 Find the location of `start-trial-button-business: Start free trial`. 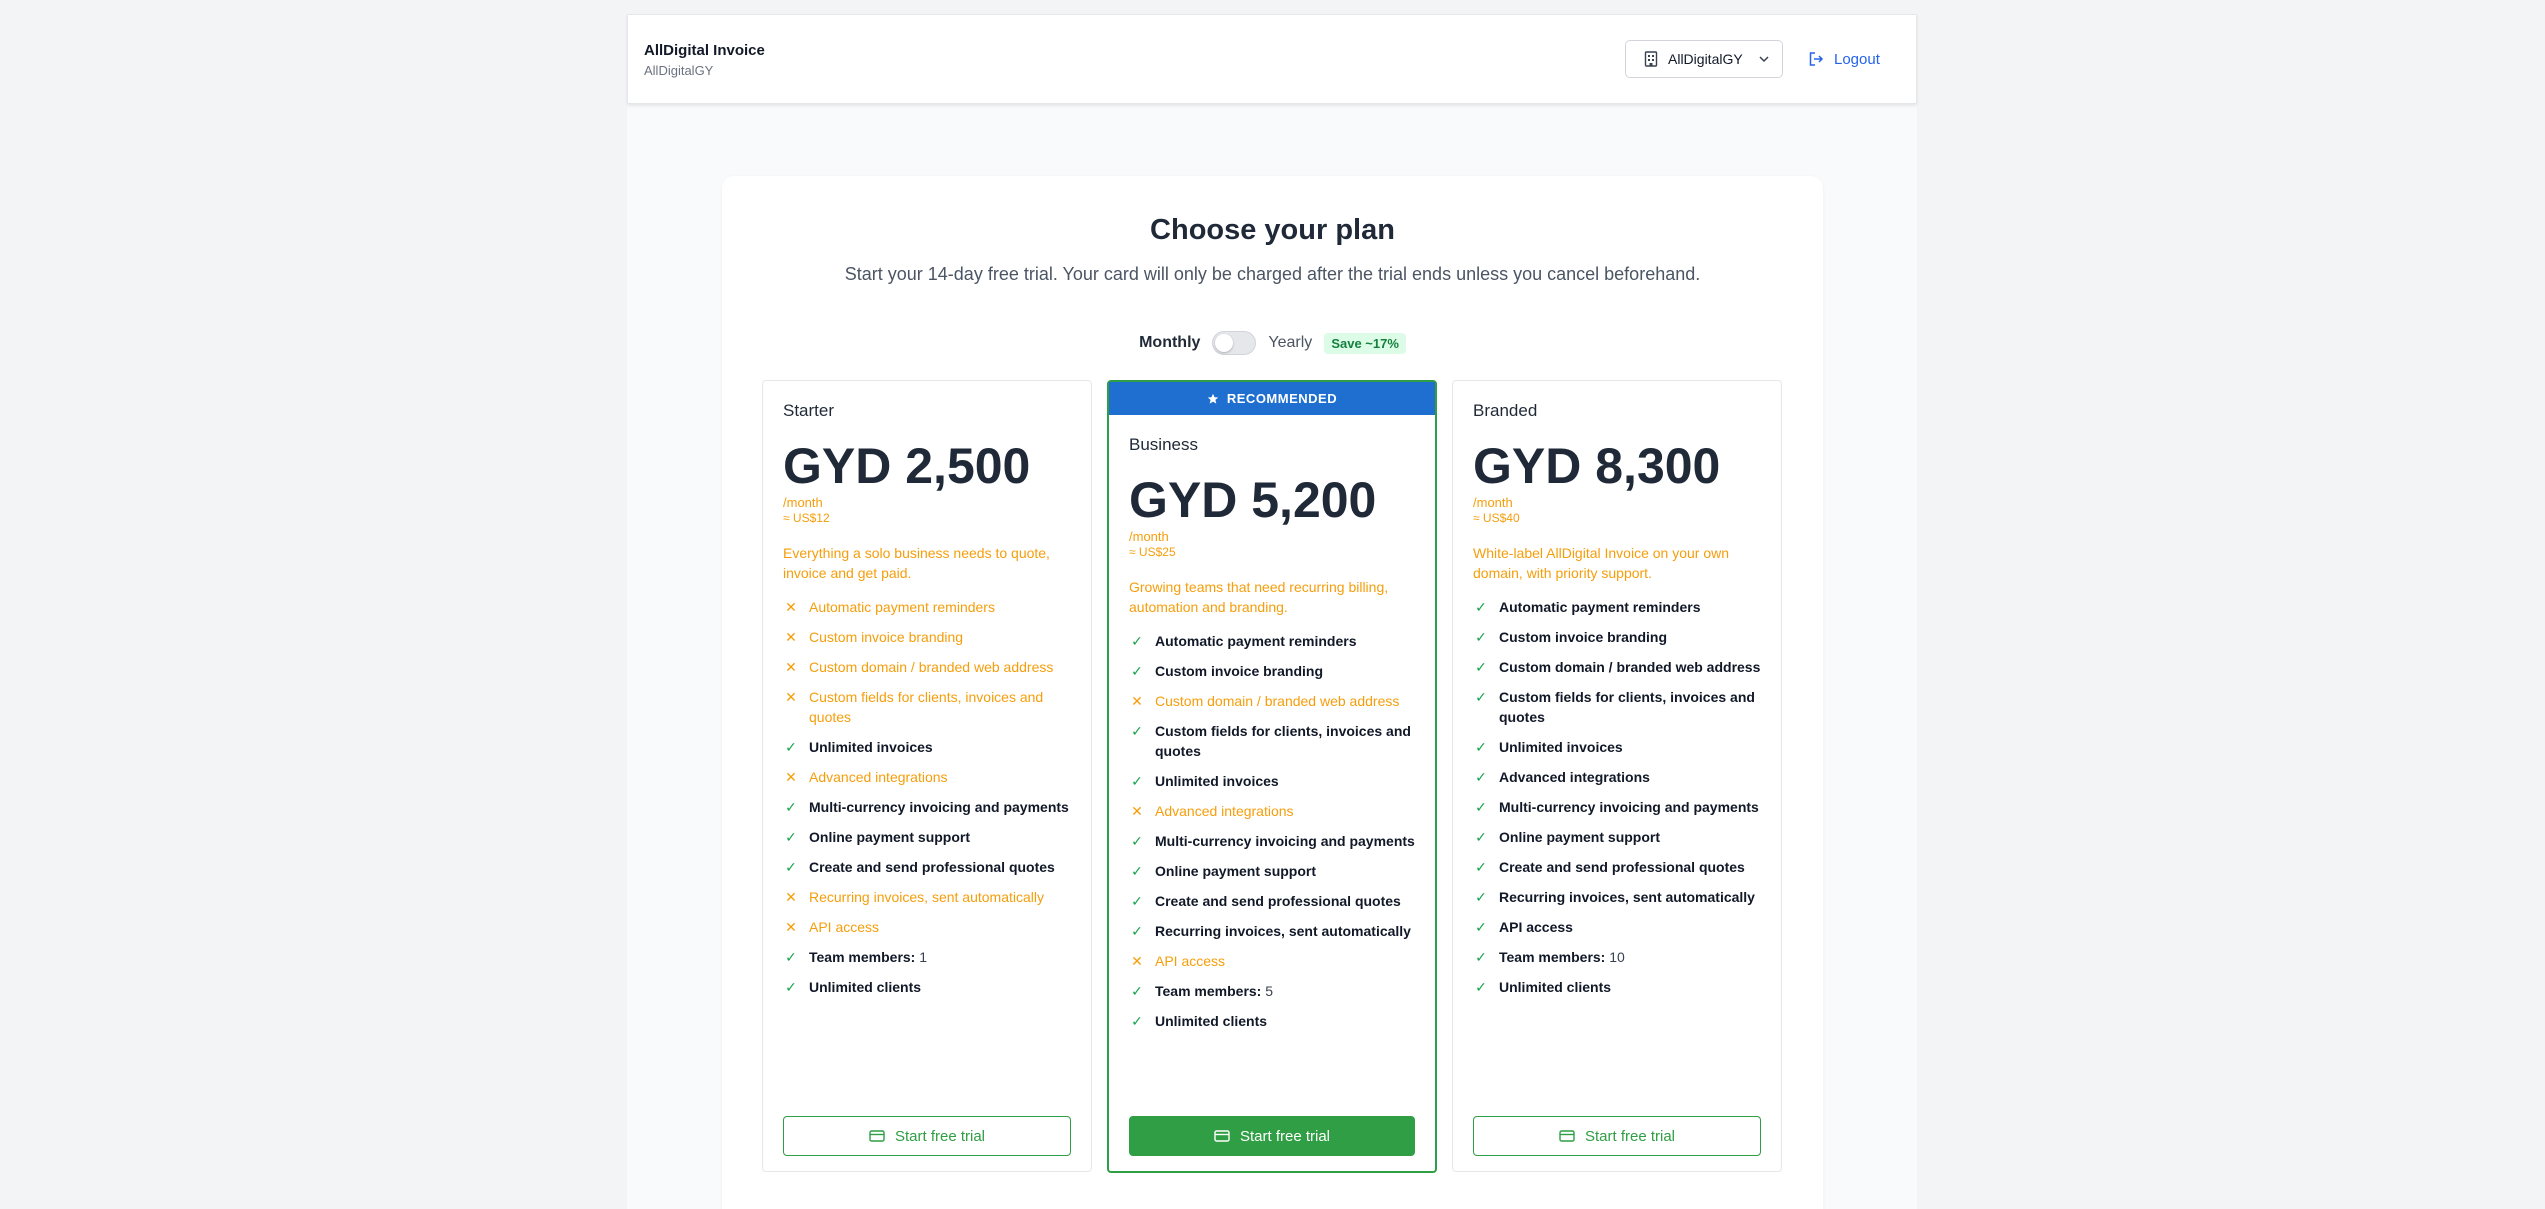

start-trial-button-business: Start free trial is located at coordinates (1272, 1136).